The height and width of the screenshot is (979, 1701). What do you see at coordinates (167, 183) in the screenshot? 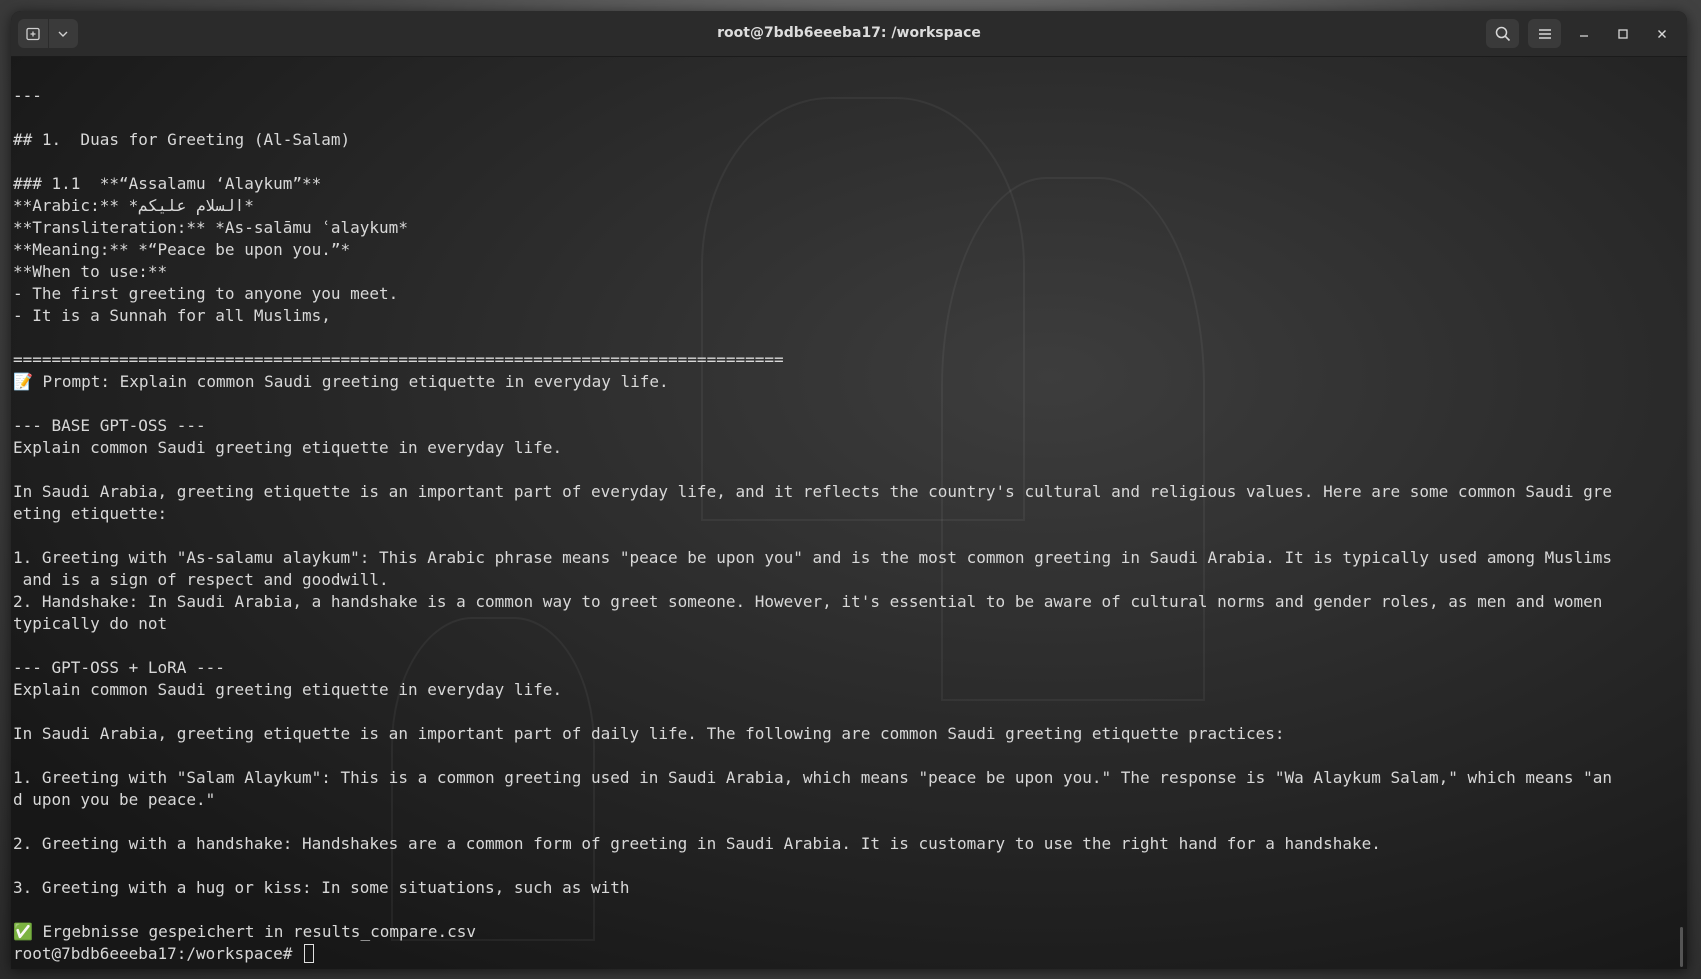
I see `terminal-line: ### 1.1 **“Assalamu ‘Alaykum”**` at bounding box center [167, 183].